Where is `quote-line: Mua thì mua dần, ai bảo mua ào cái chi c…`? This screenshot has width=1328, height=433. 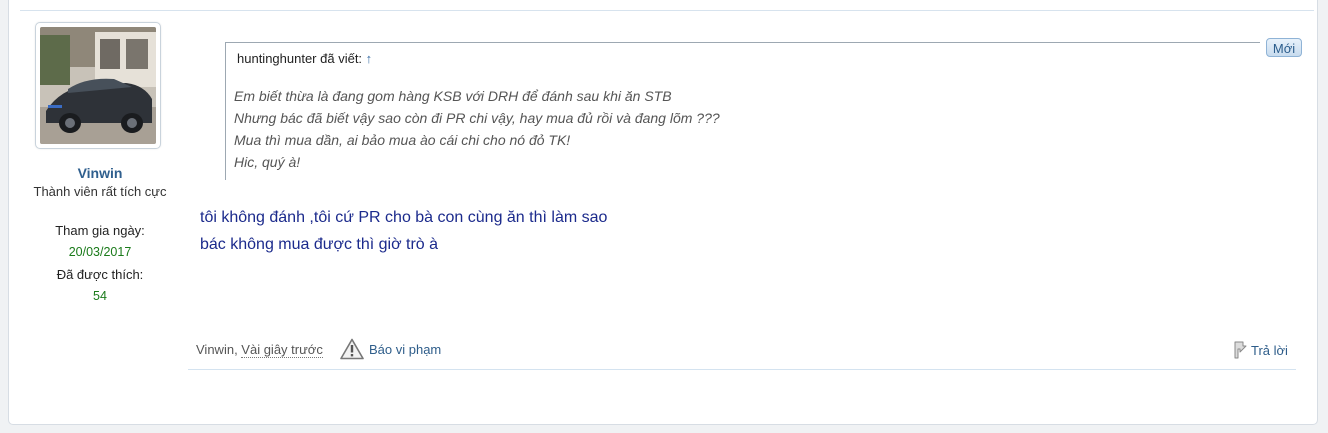 quote-line: Mua thì mua dần, ai bảo mua ào cái chi c… is located at coordinates (402, 140).